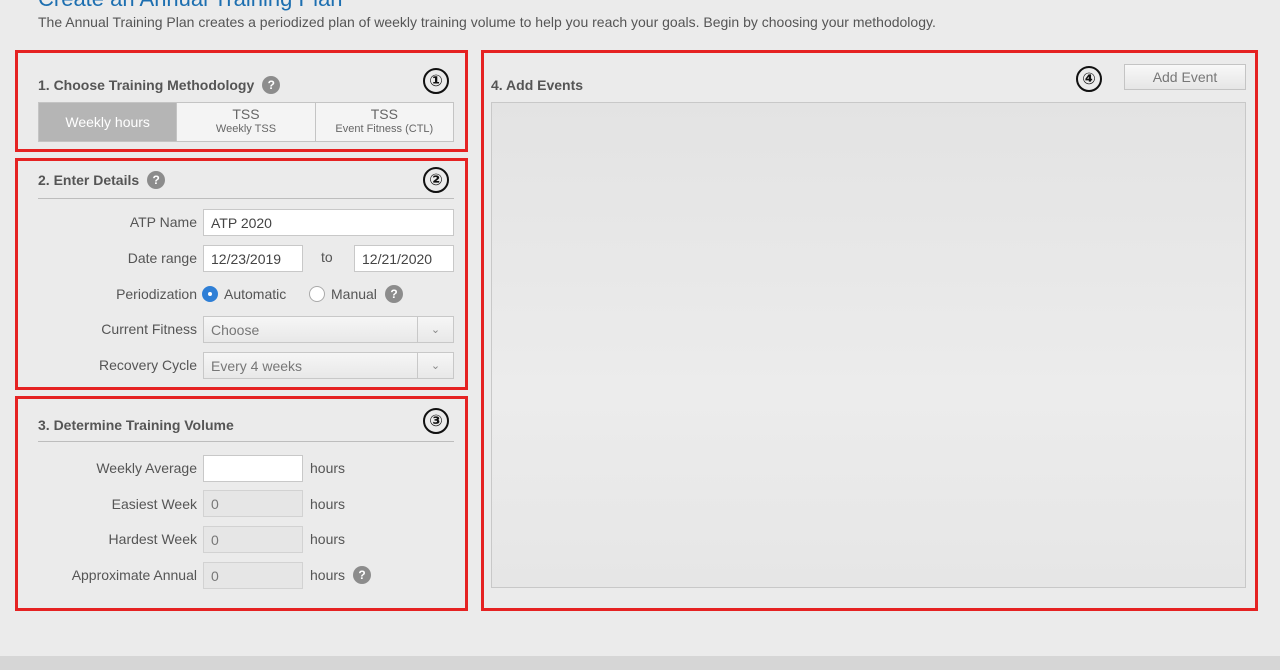 Image resolution: width=1280 pixels, height=670 pixels. Describe the element at coordinates (328, 539) in the screenshot. I see `hardest-week-unit: hours` at that location.